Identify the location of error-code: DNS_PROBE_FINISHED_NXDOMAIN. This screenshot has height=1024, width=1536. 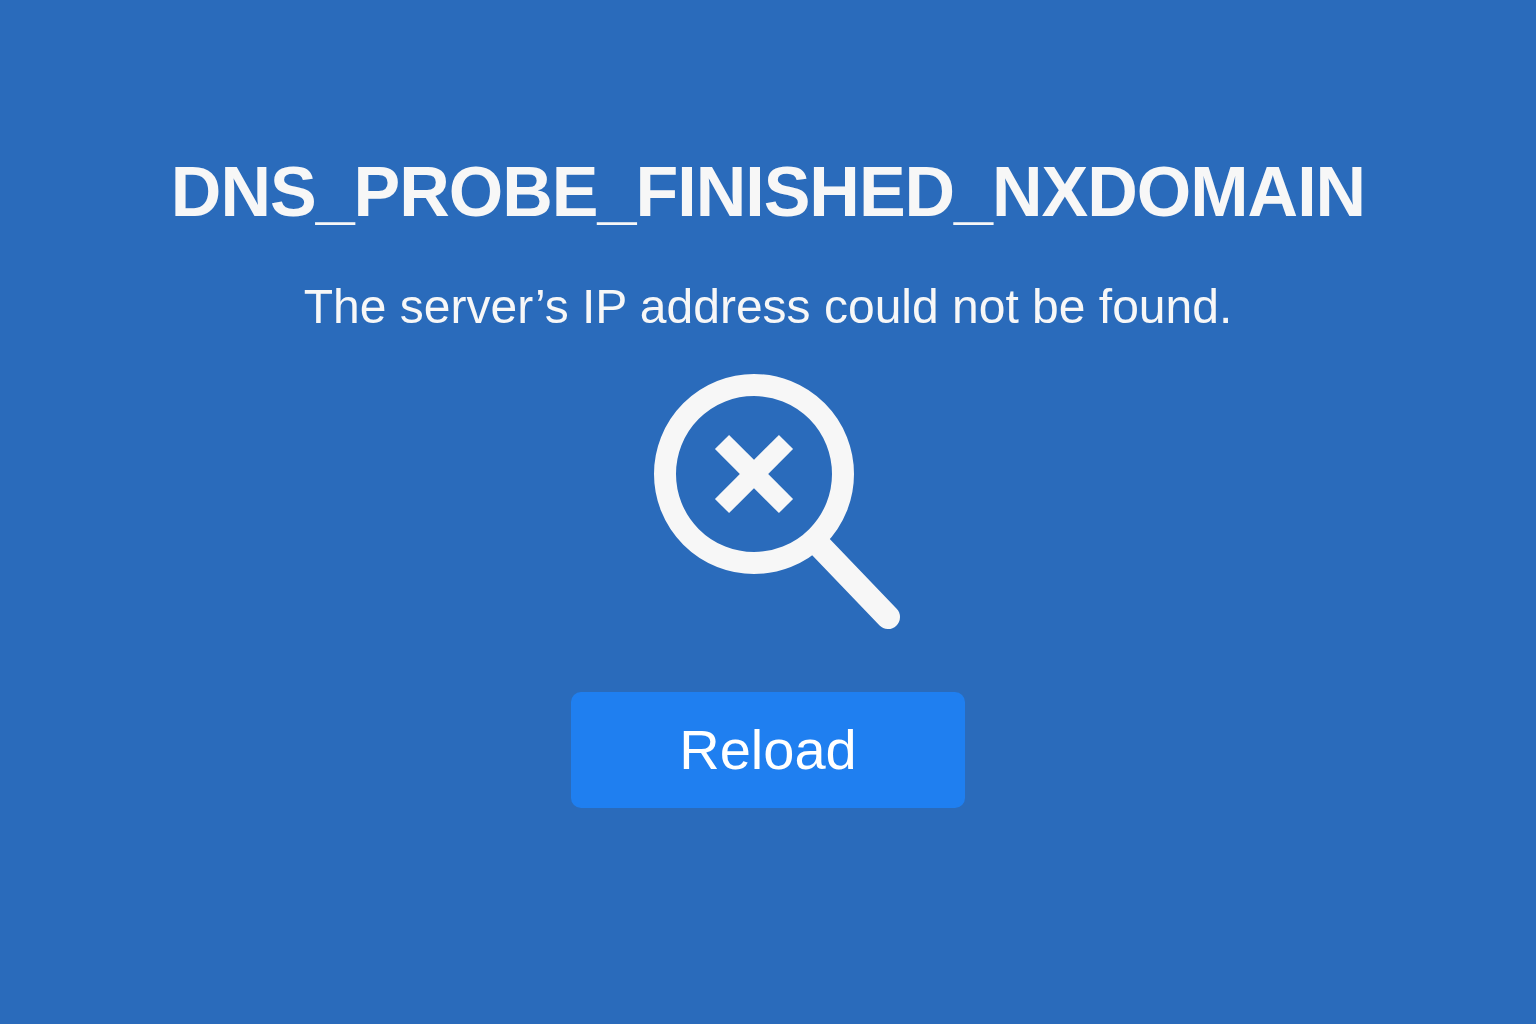
(768, 192).